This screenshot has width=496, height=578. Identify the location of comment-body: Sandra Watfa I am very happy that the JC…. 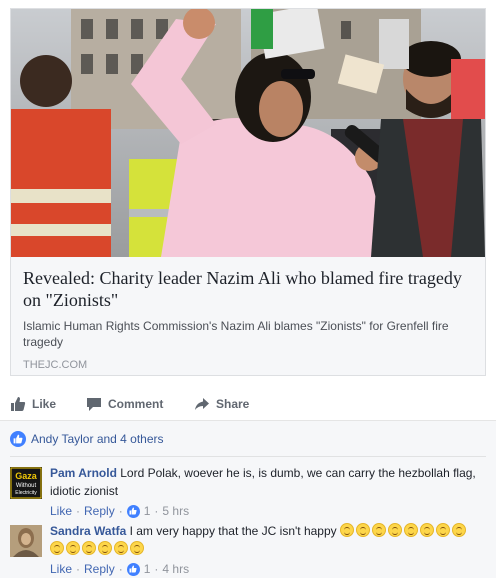
(265, 550).